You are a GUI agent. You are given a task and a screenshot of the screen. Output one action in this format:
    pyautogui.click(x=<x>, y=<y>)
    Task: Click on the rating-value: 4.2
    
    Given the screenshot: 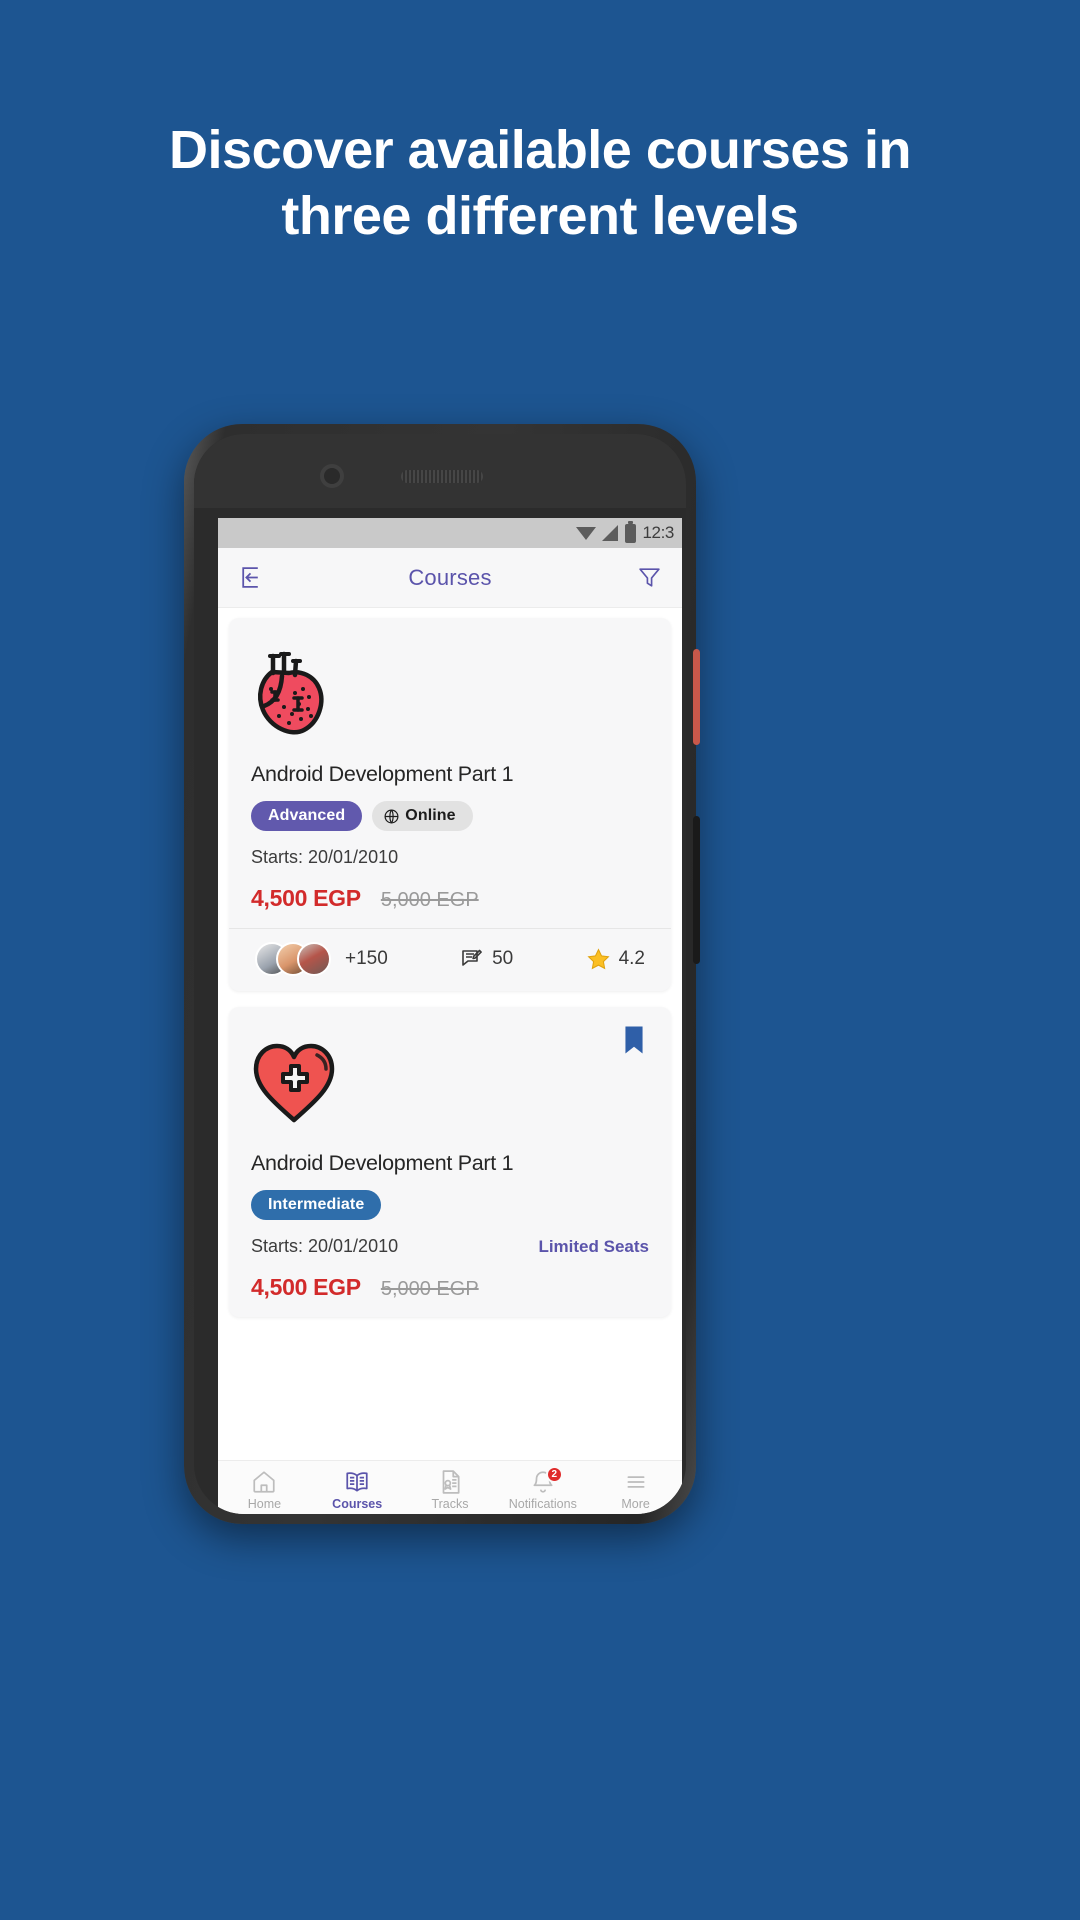 What is the action you would take?
    pyautogui.click(x=631, y=958)
    